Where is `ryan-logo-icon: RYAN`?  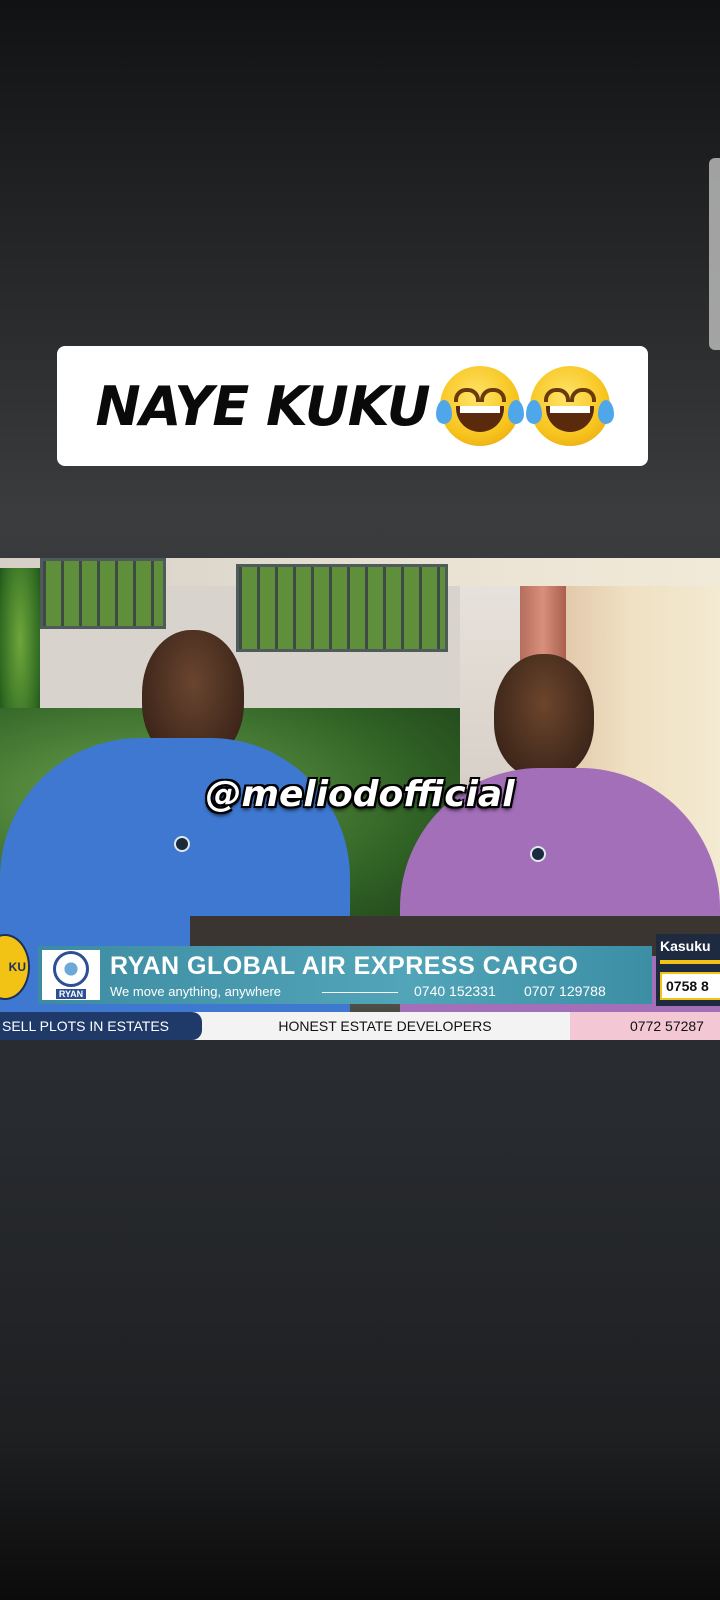
ryan-logo-icon: RYAN is located at coordinates (71, 975).